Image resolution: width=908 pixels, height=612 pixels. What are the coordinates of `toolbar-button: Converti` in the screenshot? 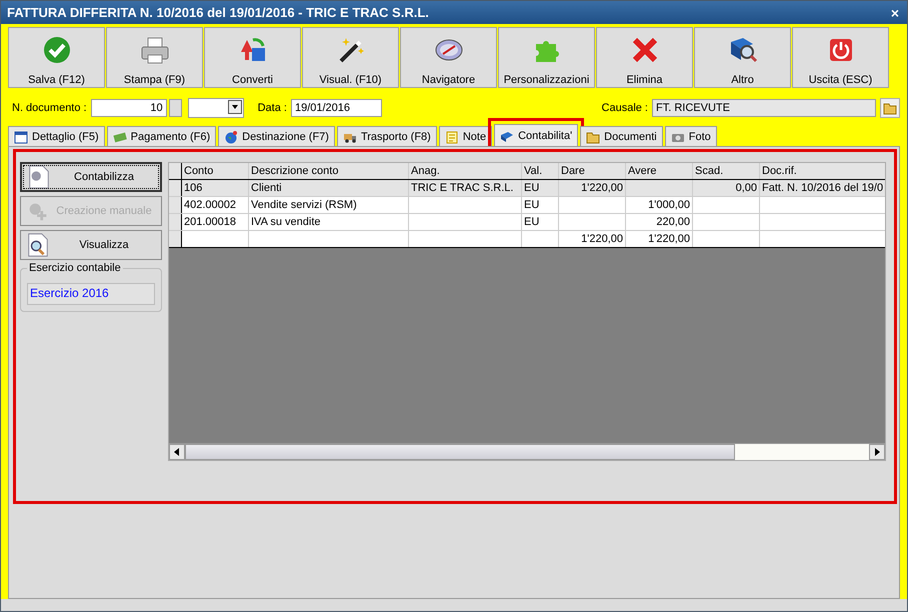 It's located at (252, 57).